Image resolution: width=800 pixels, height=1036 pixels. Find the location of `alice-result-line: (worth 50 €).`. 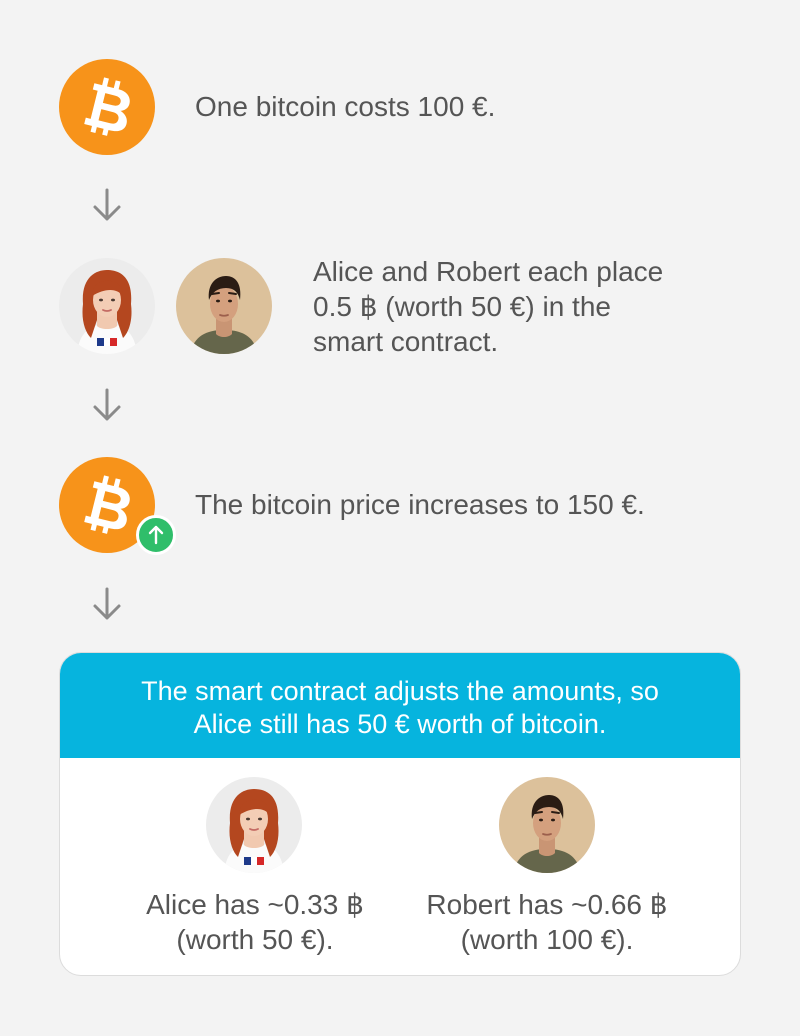

alice-result-line: (worth 50 €). is located at coordinates (255, 939).